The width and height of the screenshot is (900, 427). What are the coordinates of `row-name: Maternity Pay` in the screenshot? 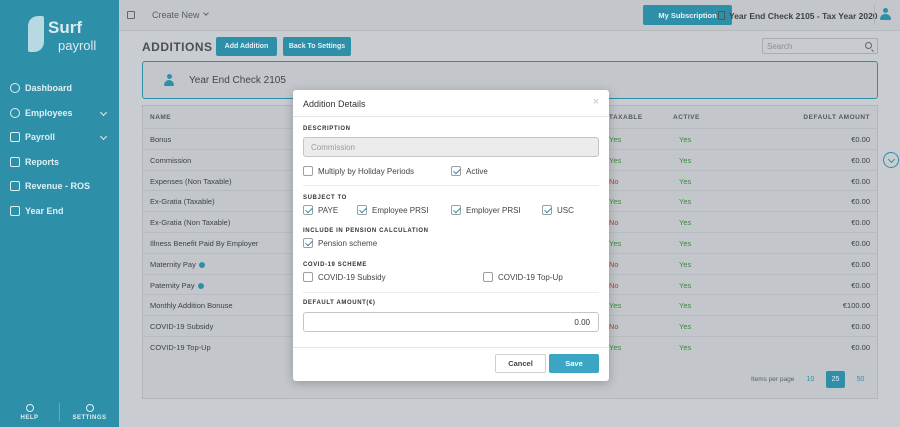 It's located at (177, 264).